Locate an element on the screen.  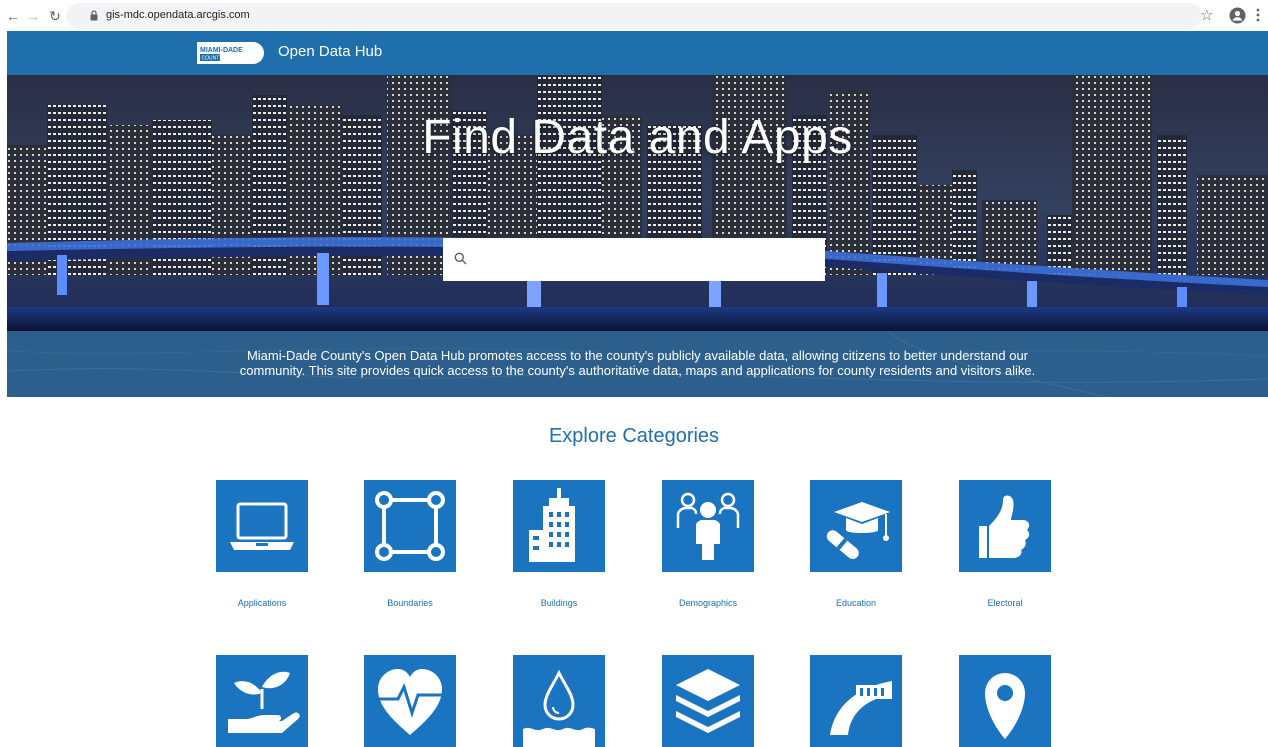
category-tile-basemaps is located at coordinates (708, 701).